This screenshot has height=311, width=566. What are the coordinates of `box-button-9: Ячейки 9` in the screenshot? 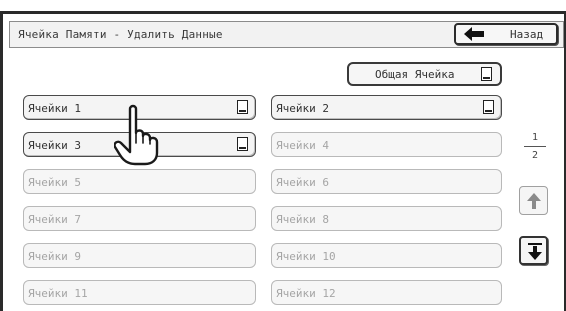 It's located at (139, 255).